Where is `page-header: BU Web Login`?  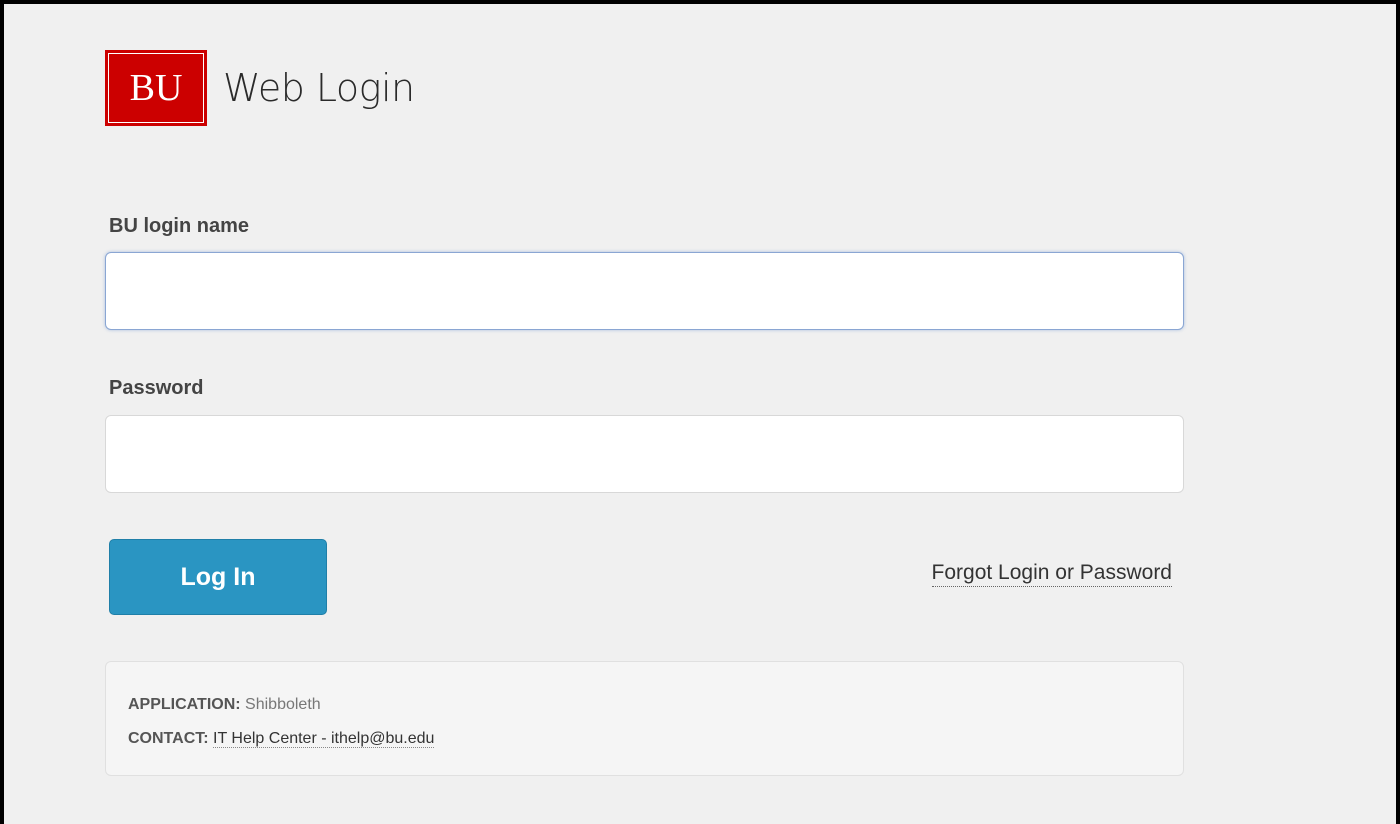
page-header: BU Web Login is located at coordinates (260, 88).